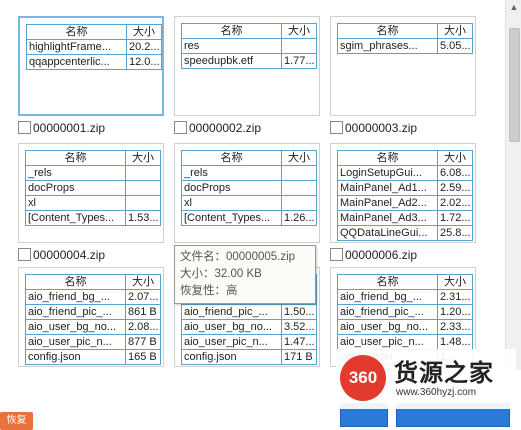  Describe the element at coordinates (403, 255) in the screenshot. I see `file-caption: 00000006.zip` at that location.